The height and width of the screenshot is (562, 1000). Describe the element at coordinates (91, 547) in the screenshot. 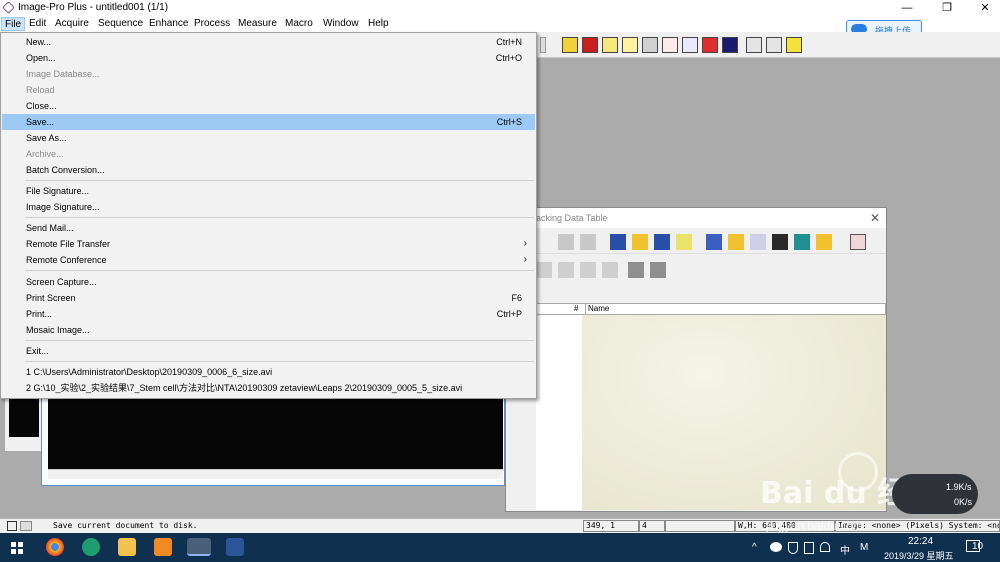

I see `app-green-icon` at that location.